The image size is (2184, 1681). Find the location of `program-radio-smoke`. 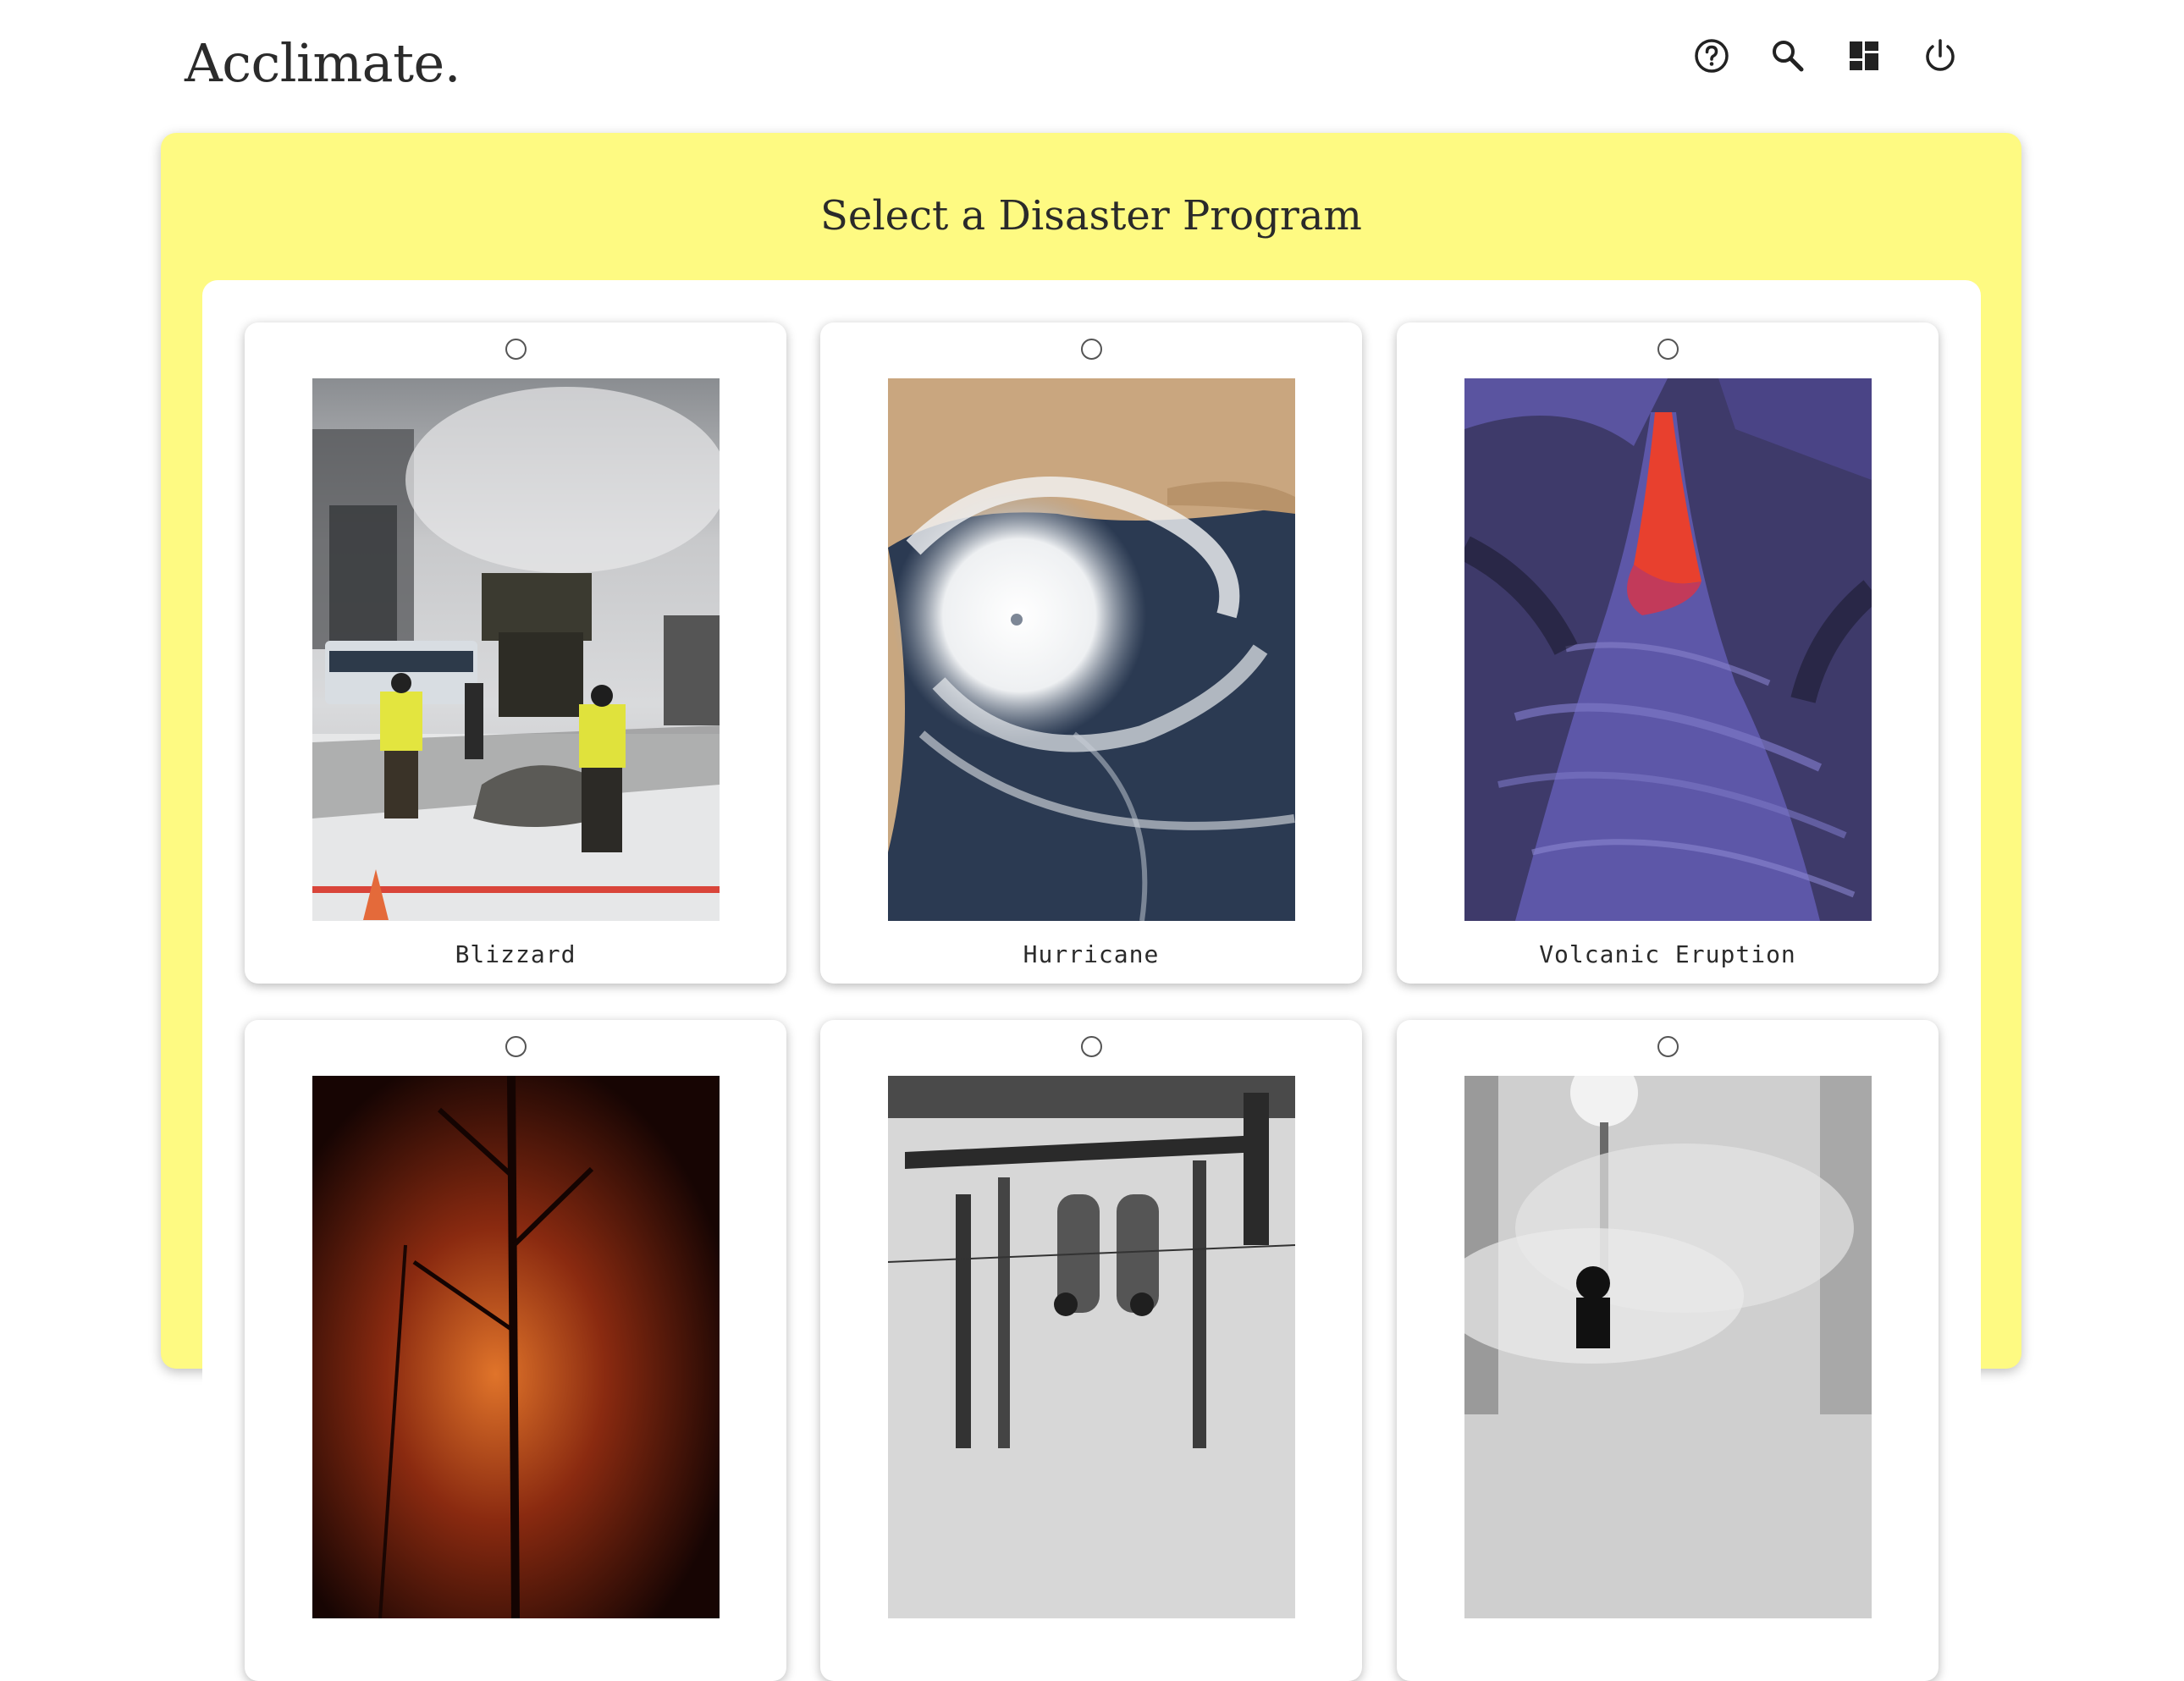

program-radio-smoke is located at coordinates (1668, 1046).